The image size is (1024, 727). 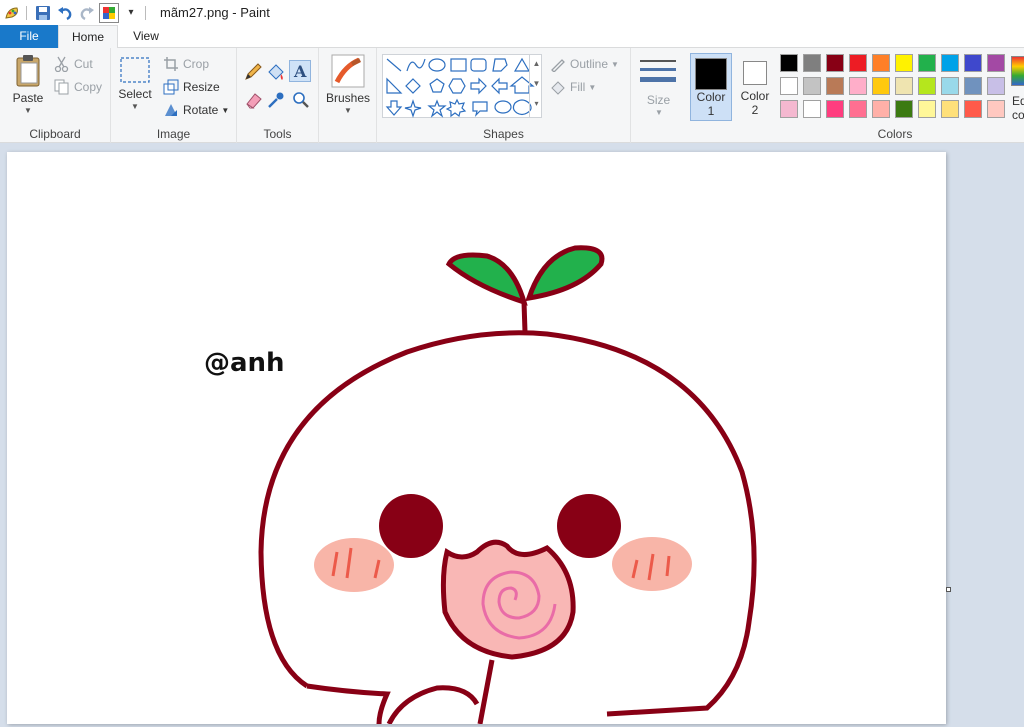 I want to click on clipboard-group: Paste ▼ Cut Copy Clipboard, so click(x=55, y=95).